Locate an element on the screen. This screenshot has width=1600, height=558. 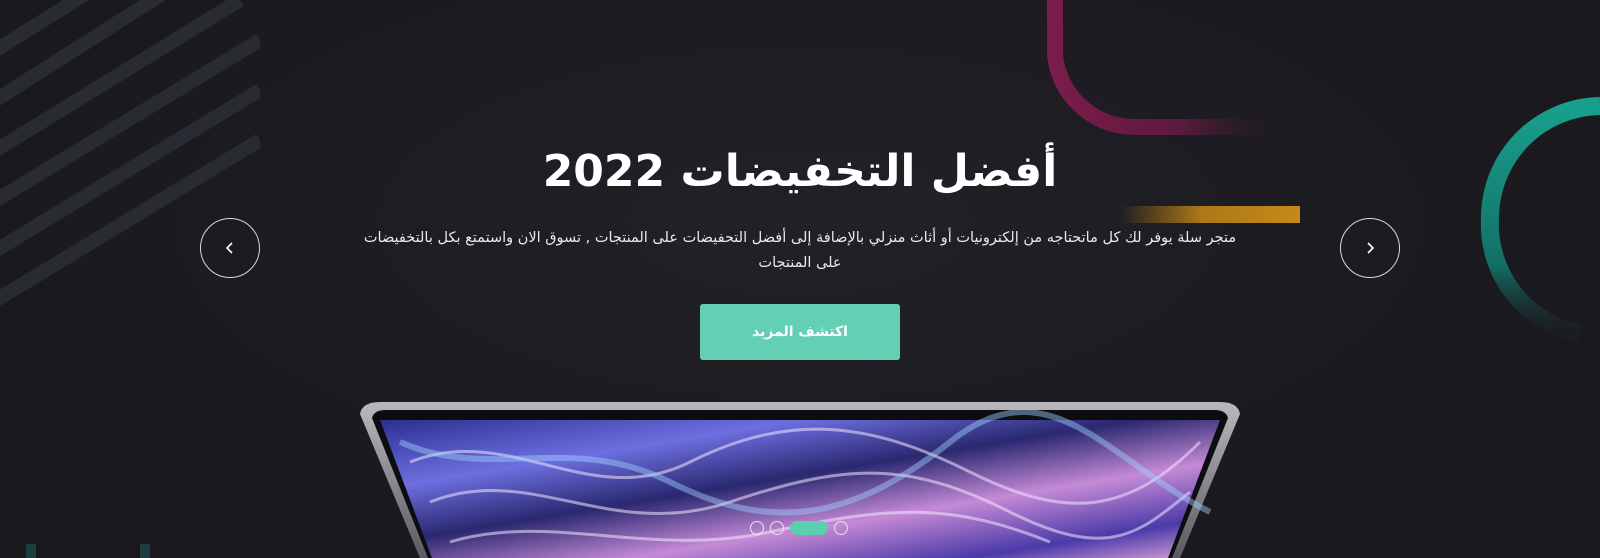
chevron-left-icon is located at coordinates (229, 248).